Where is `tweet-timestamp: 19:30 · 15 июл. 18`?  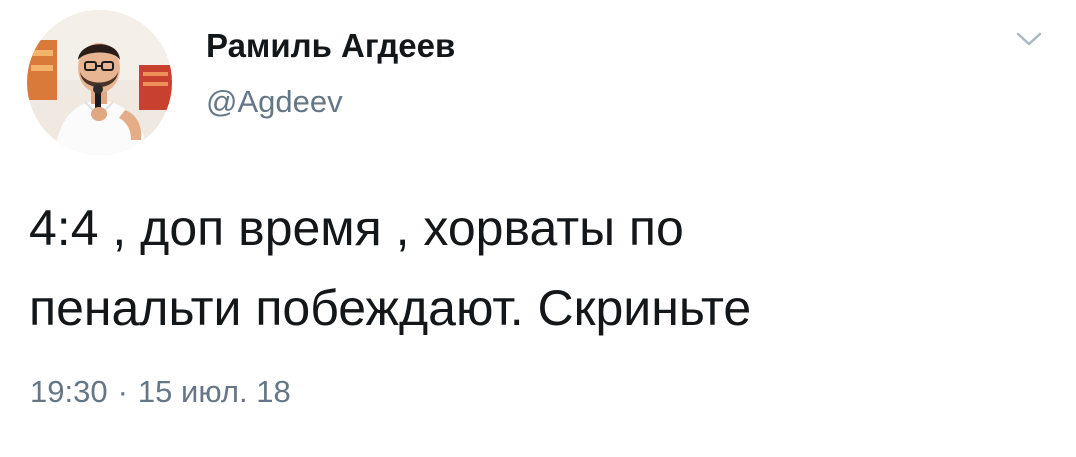
tweet-timestamp: 19:30 · 15 июл. 18 is located at coordinates (160, 392).